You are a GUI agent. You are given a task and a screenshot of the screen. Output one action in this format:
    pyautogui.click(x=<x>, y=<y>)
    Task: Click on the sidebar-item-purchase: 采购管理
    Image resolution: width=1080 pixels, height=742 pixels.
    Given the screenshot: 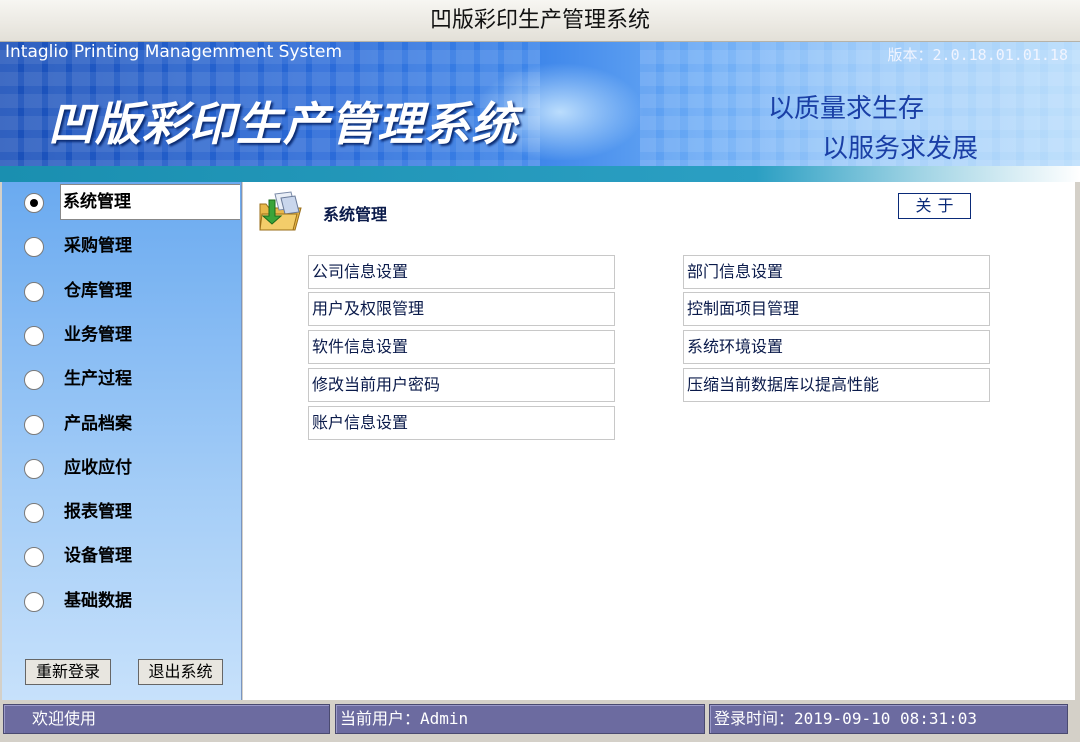 What is the action you would take?
    pyautogui.click(x=122, y=246)
    